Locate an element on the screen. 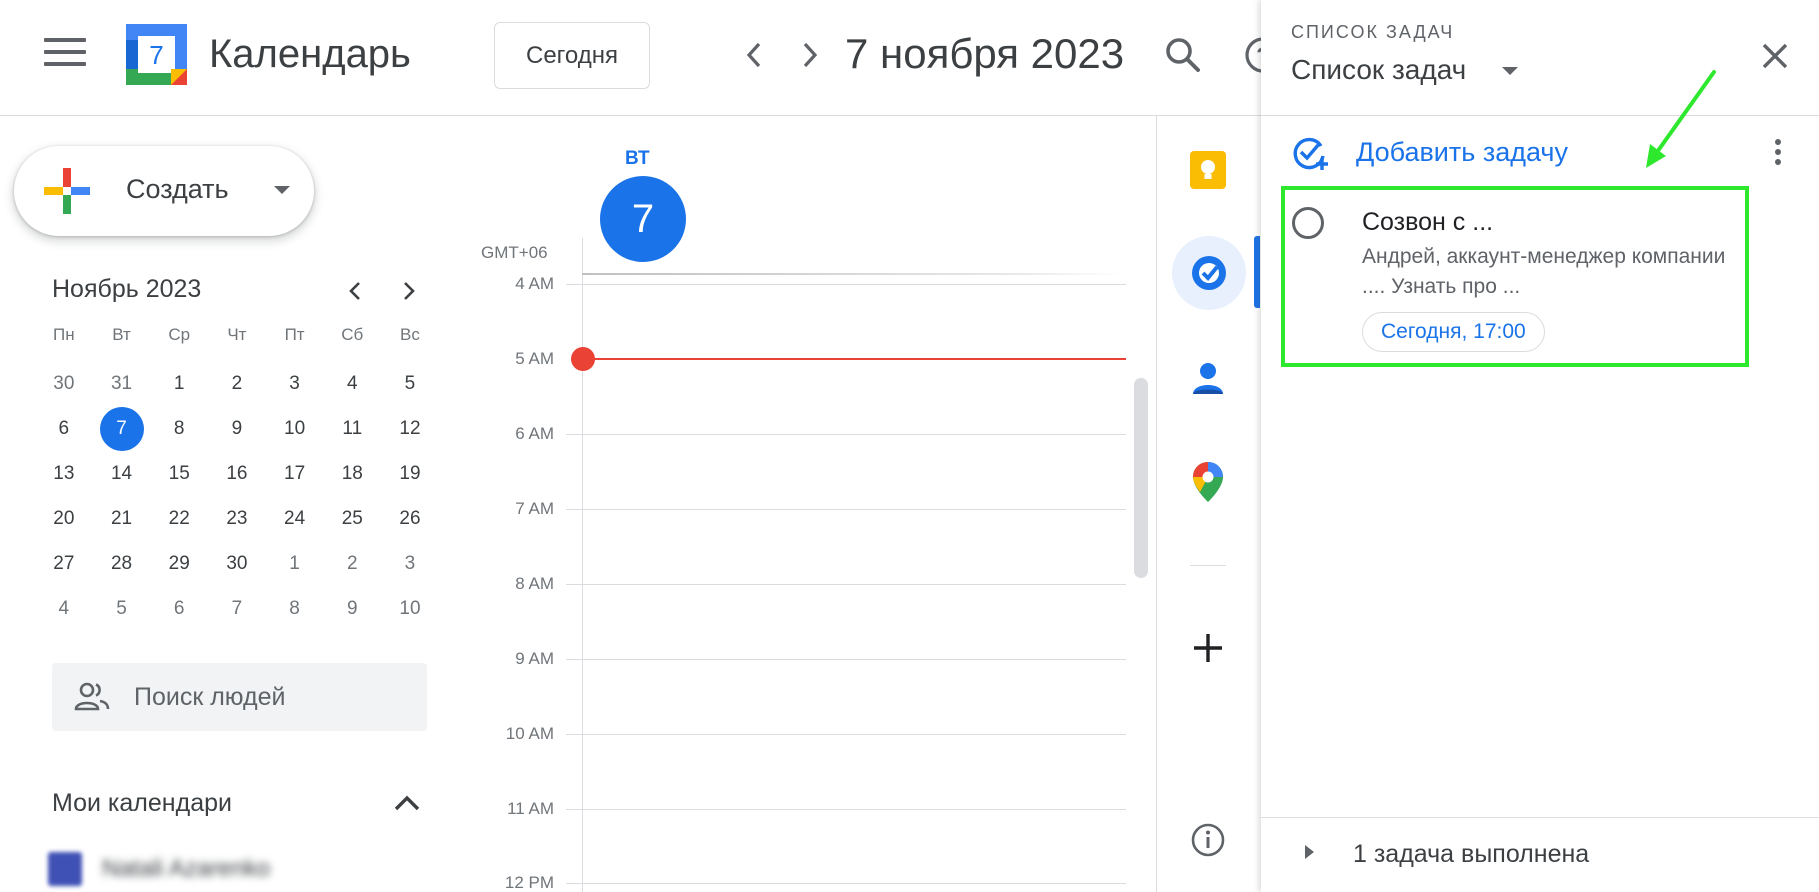 The image size is (1819, 892). calendar-item: Natali Azarenko is located at coordinates (159, 869).